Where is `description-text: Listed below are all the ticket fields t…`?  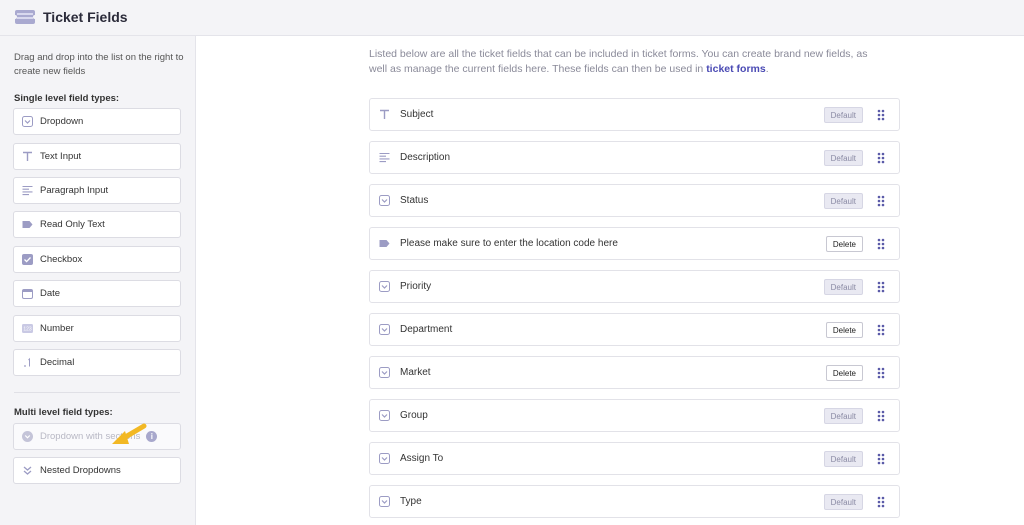 description-text: Listed below are all the ticket fields t… is located at coordinates (618, 61).